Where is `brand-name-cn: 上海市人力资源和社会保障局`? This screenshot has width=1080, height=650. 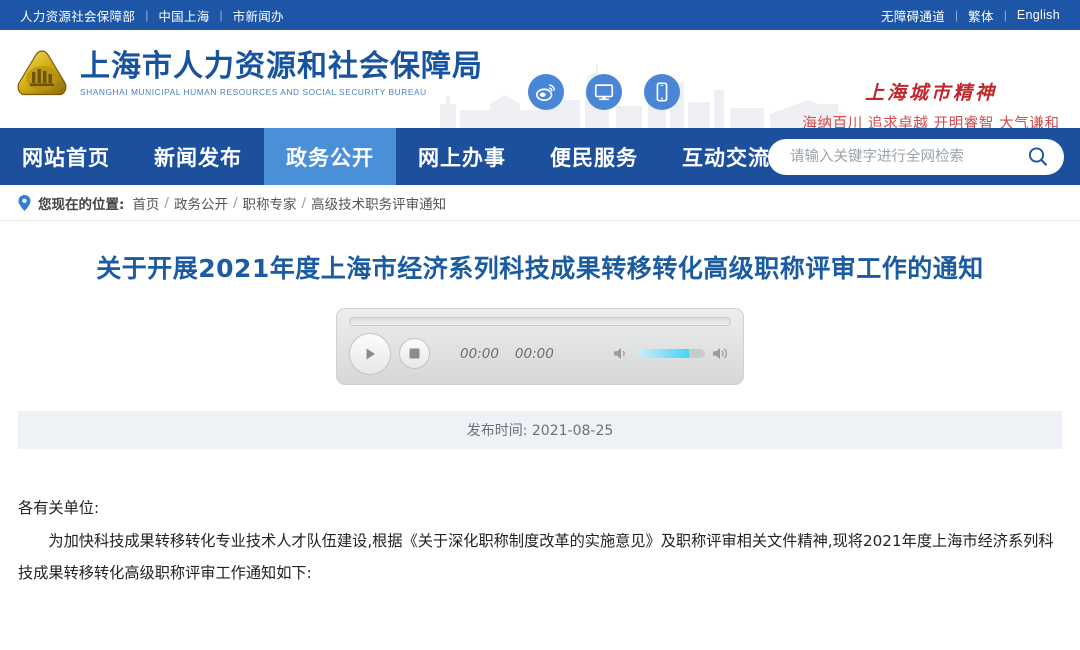
brand-name-cn: 上海市人力资源和社会保障局 is located at coordinates (281, 66).